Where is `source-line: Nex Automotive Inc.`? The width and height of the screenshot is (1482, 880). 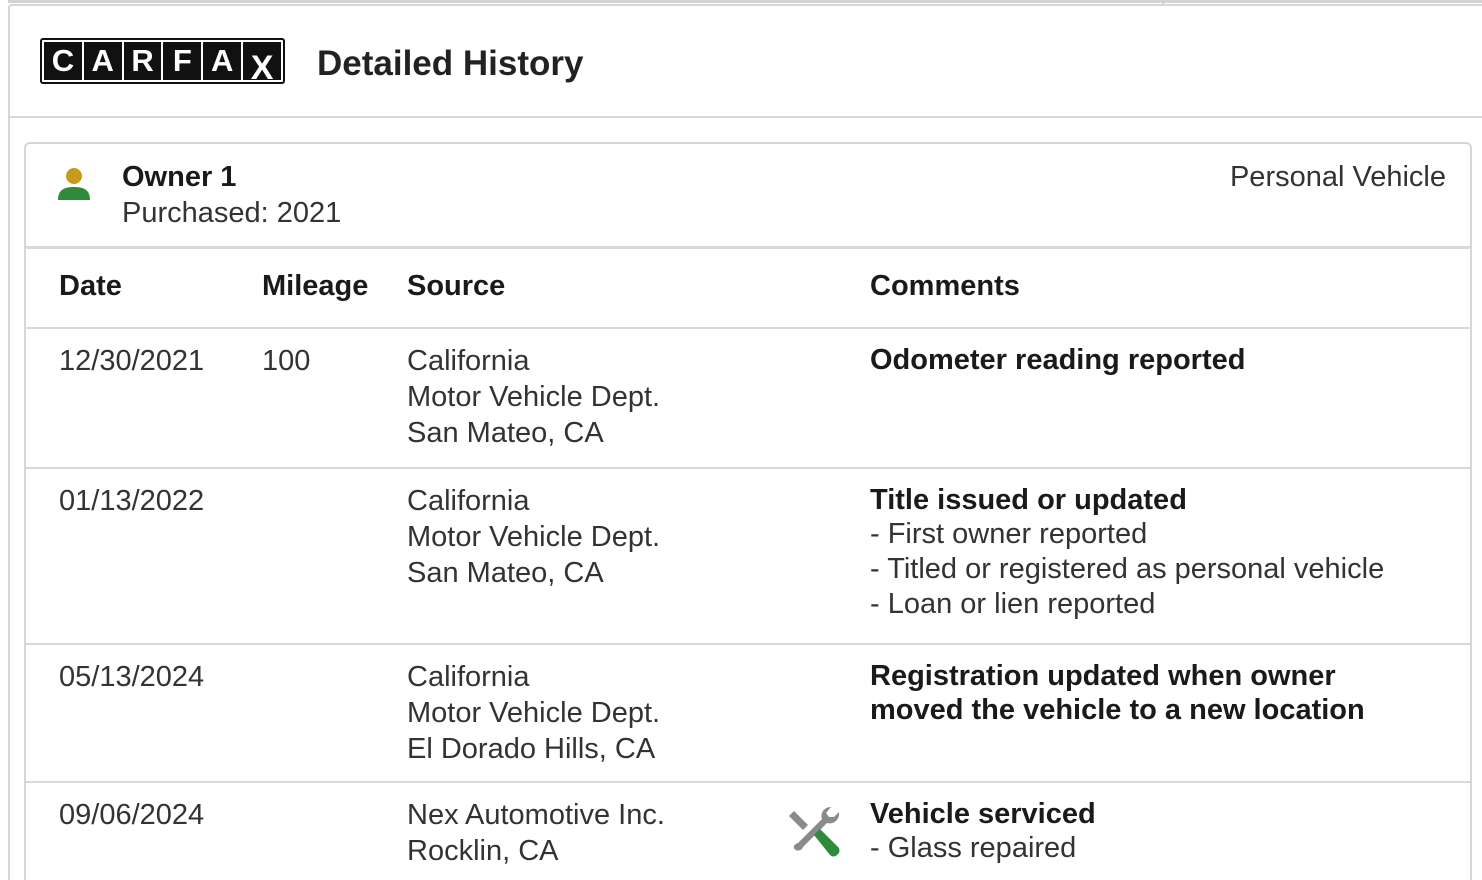
source-line: Nex Automotive Inc. is located at coordinates (536, 815).